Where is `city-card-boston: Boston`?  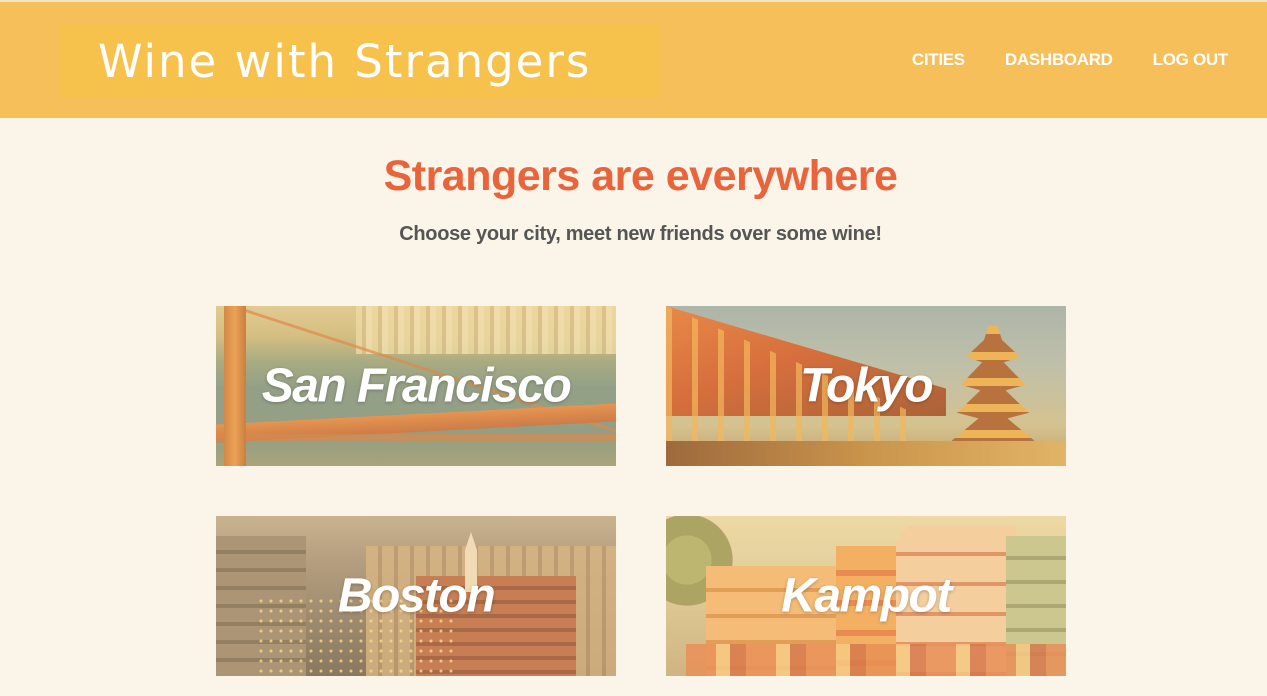 city-card-boston: Boston is located at coordinates (416, 596).